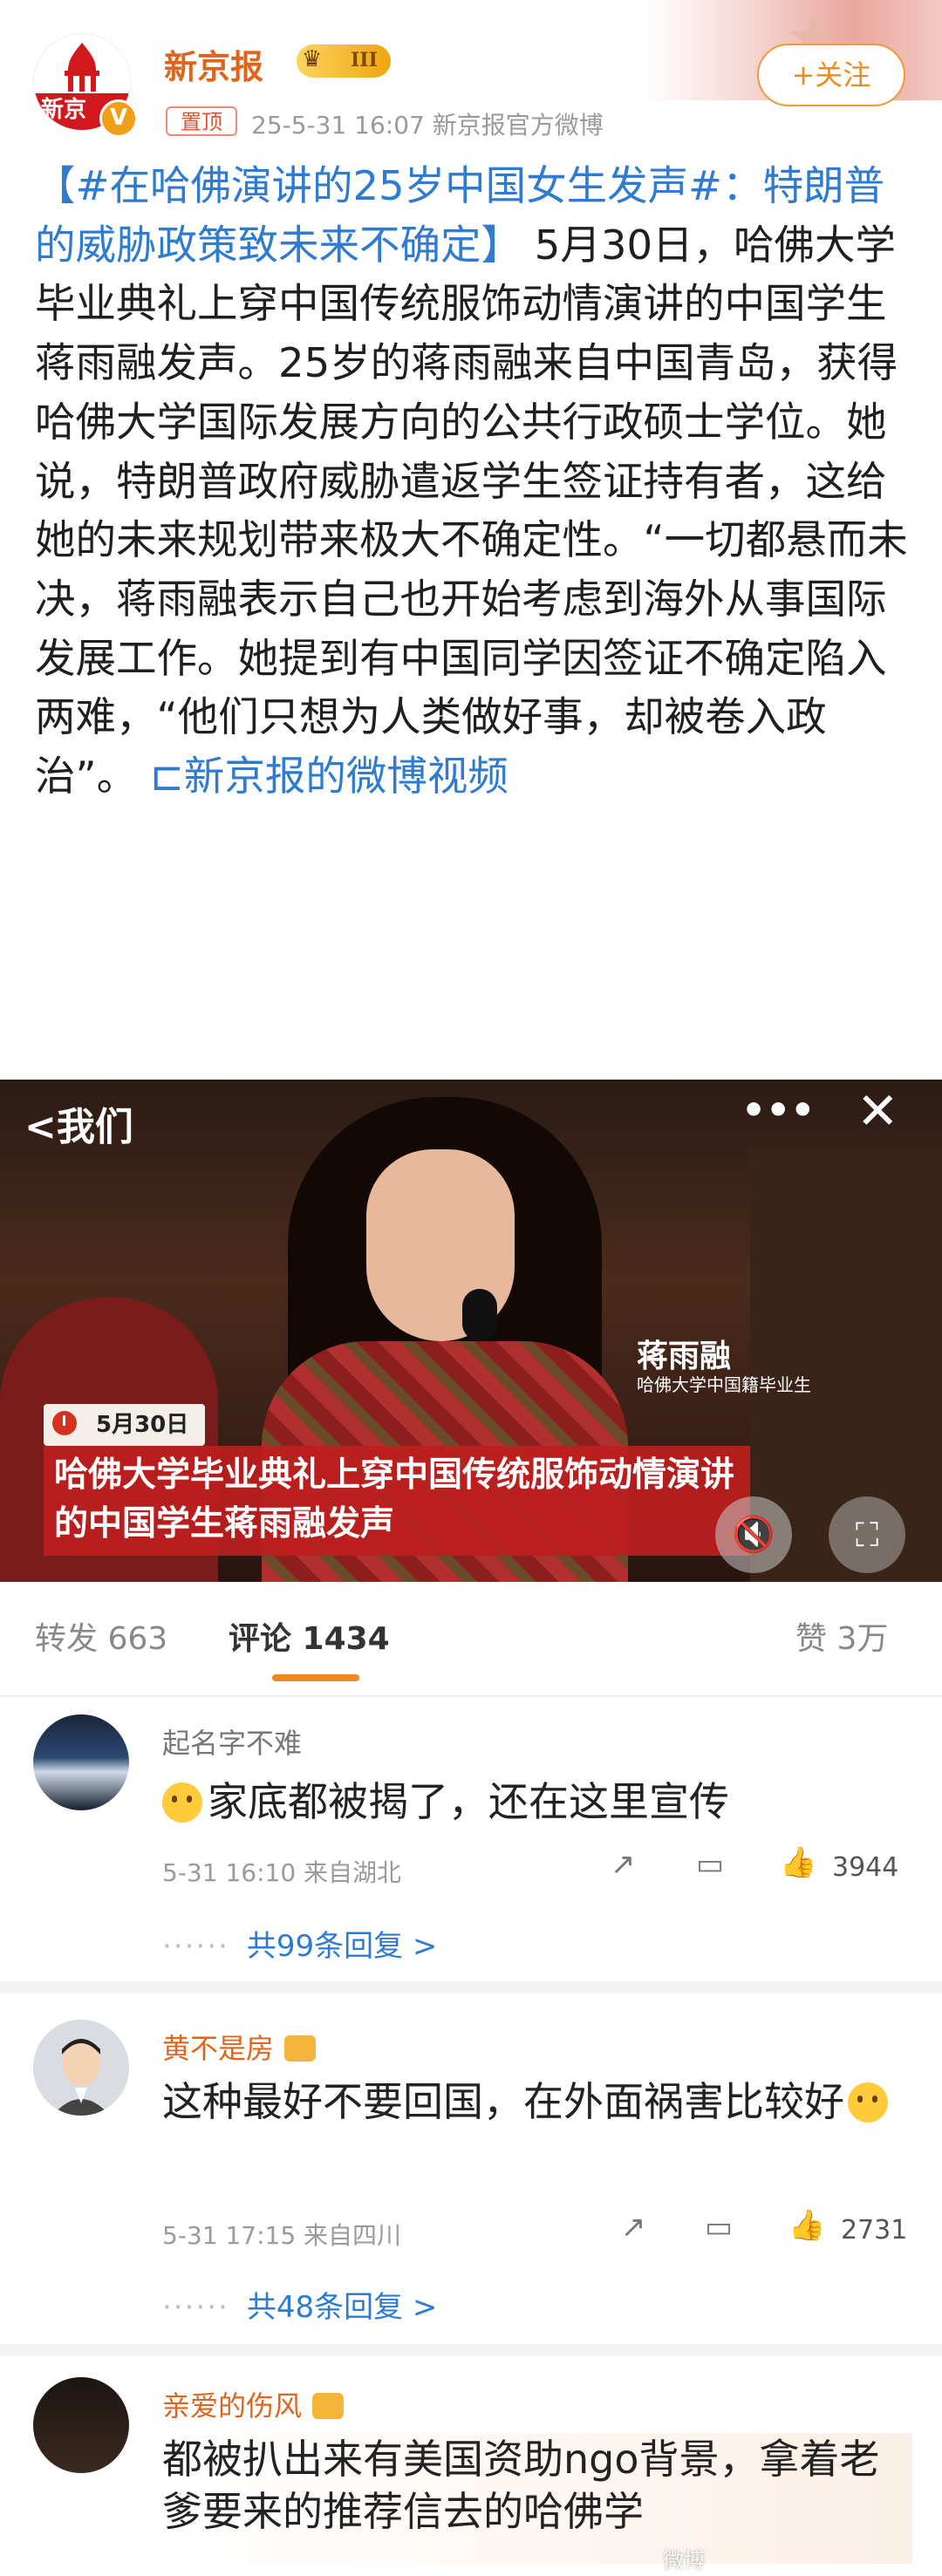 The height and width of the screenshot is (2576, 942). Describe the element at coordinates (537, 1802) in the screenshot. I see `comment-text: 家底都被揭了，还在这里宣传` at that location.